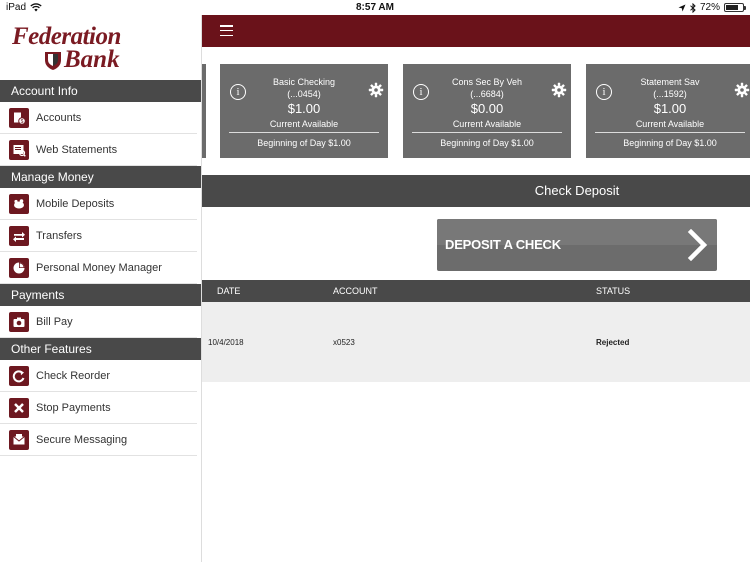  Describe the element at coordinates (82, 439) in the screenshot. I see `sidebar-item-label: Secure Messaging` at that location.